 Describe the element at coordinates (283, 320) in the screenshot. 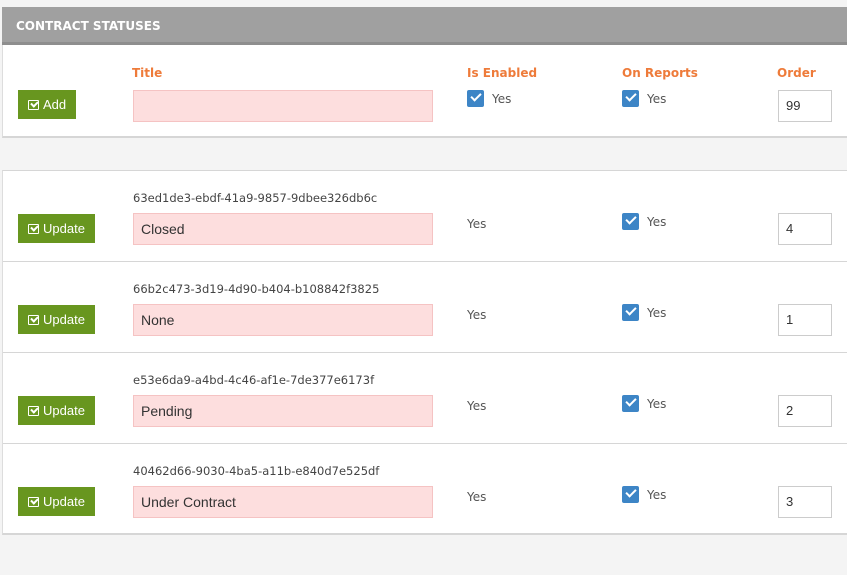

I see `title-input: None` at that location.